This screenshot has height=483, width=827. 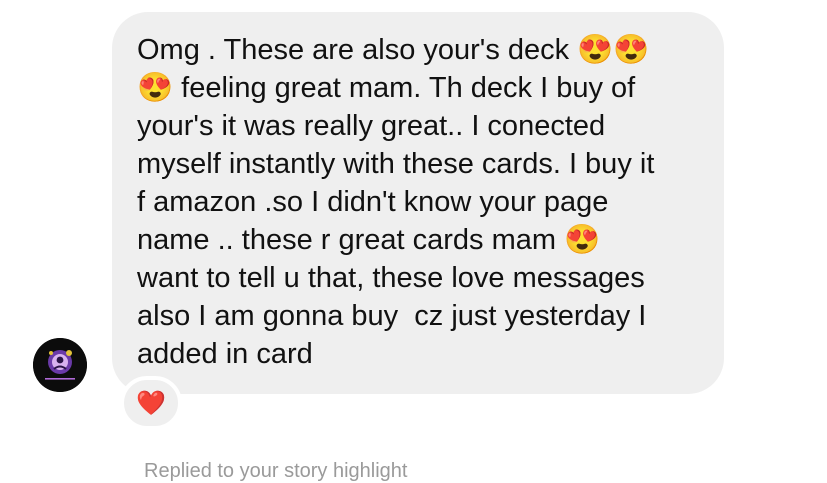 What do you see at coordinates (369, 240) in the screenshot?
I see `message-line: name .. these r great cards mam 😍` at bounding box center [369, 240].